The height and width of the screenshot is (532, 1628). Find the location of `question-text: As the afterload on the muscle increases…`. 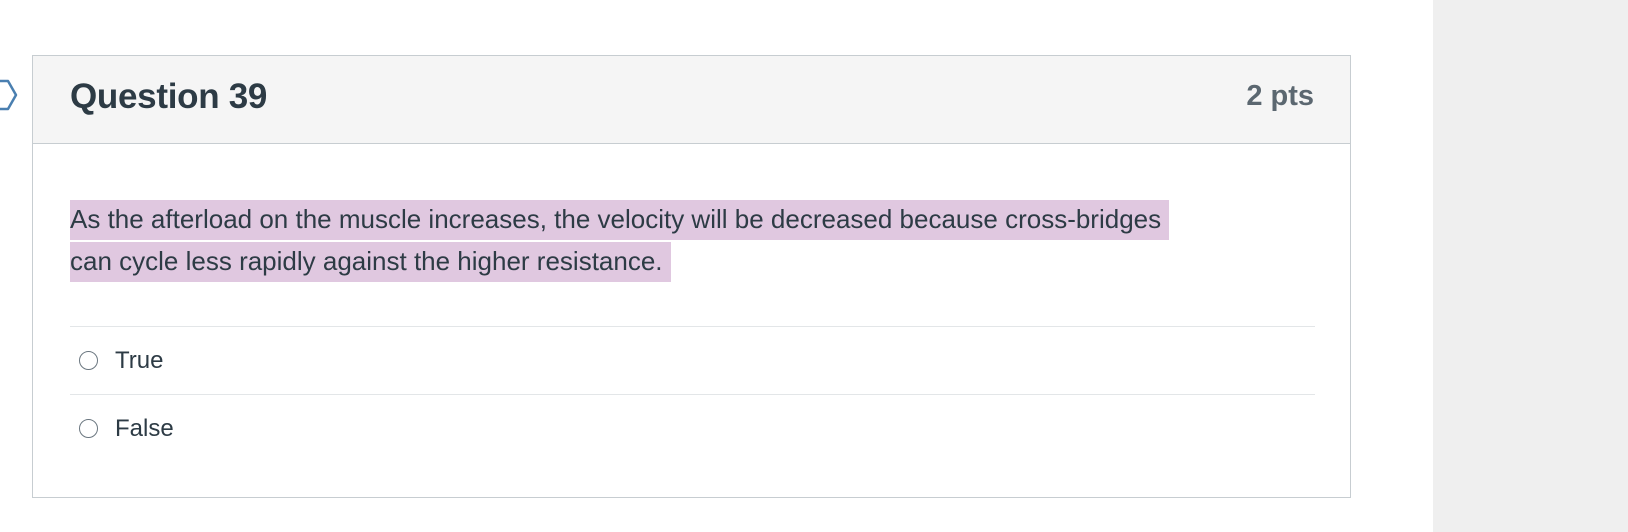

question-text: As the afterload on the muscle increases… is located at coordinates (697, 240).